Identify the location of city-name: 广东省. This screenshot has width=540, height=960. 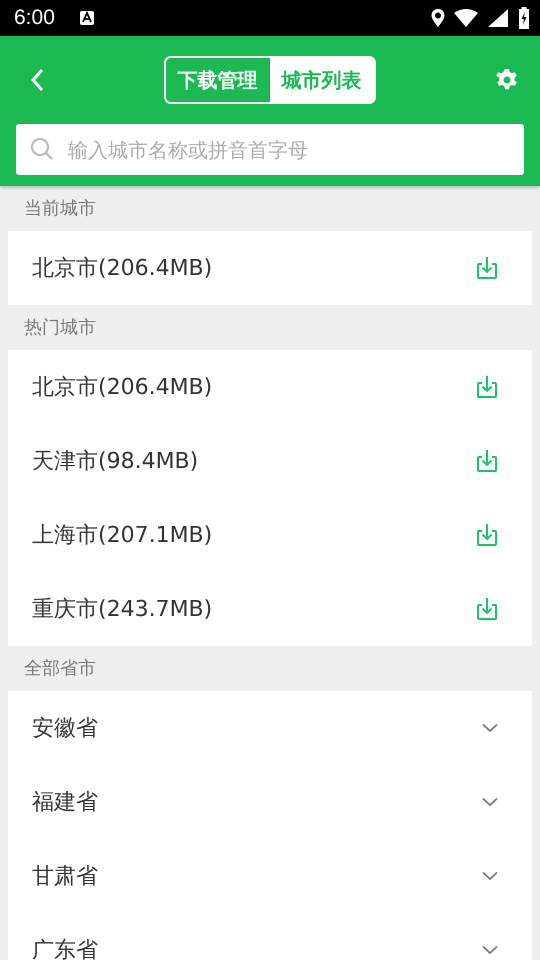
(65, 947).